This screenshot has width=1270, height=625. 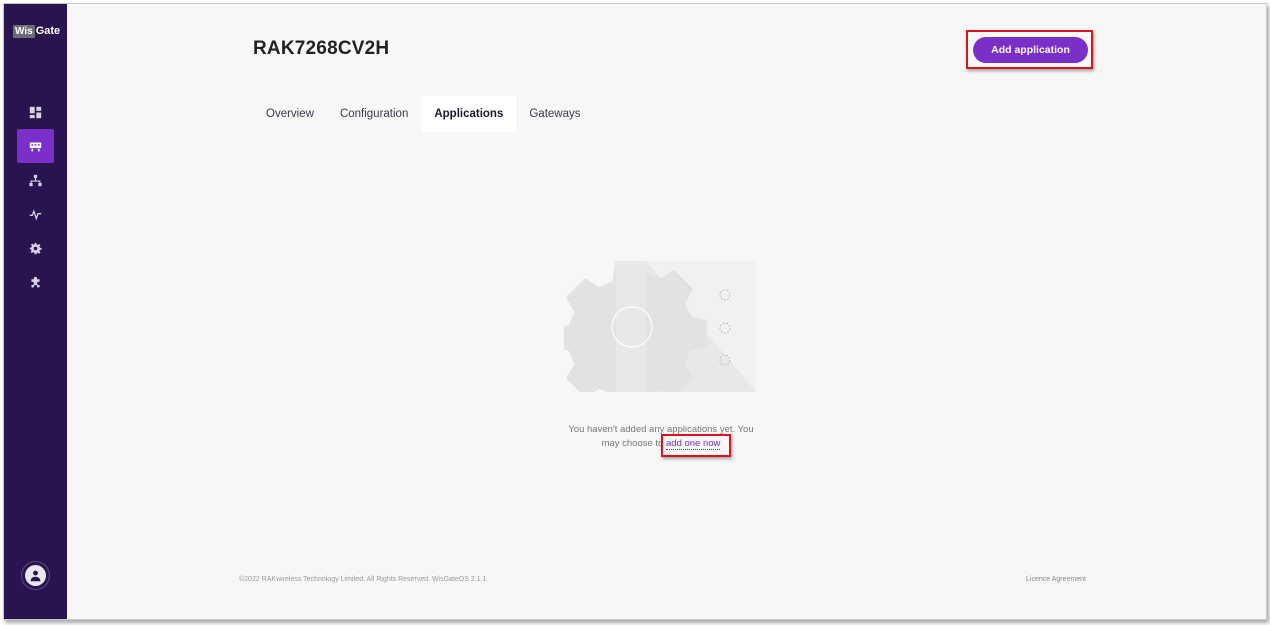 What do you see at coordinates (554, 114) in the screenshot?
I see `tab-gateways: Gateways` at bounding box center [554, 114].